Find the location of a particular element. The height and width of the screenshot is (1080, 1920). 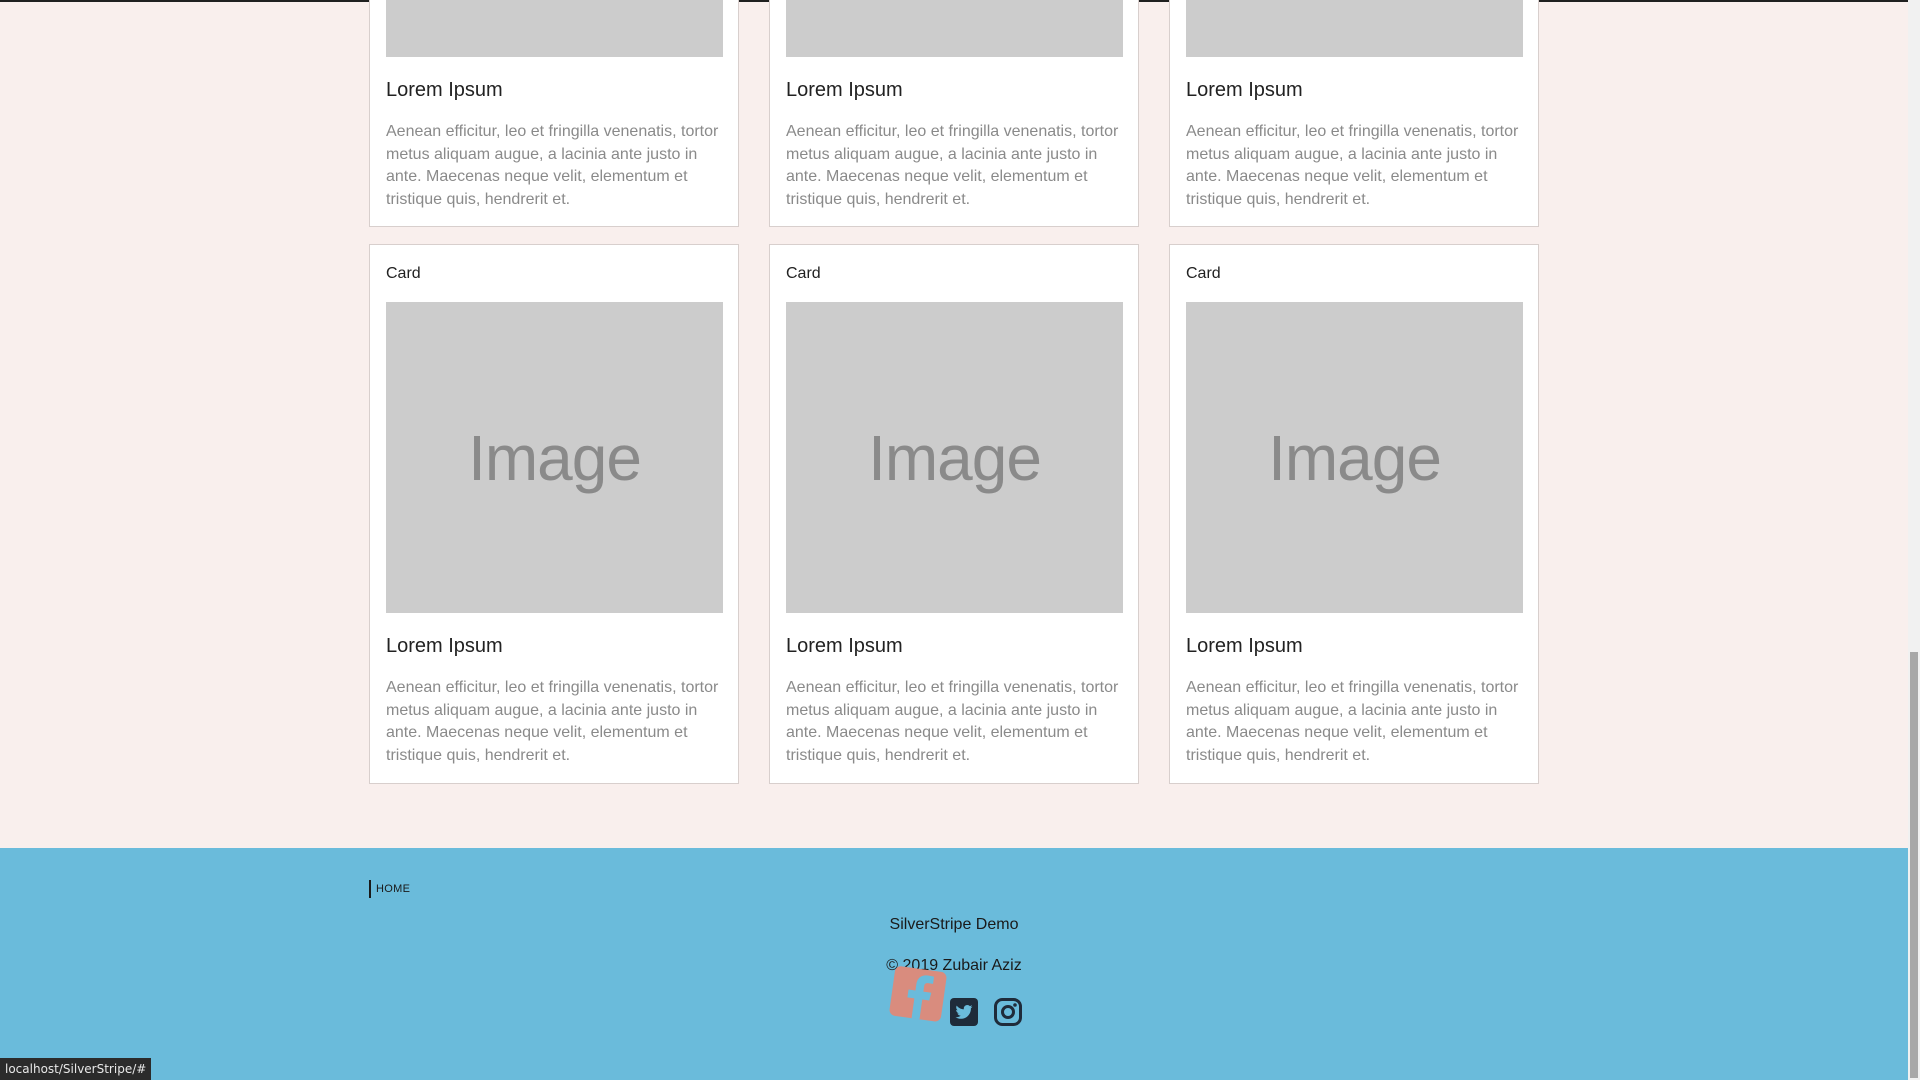

facebook-icon is located at coordinates (919, 994).